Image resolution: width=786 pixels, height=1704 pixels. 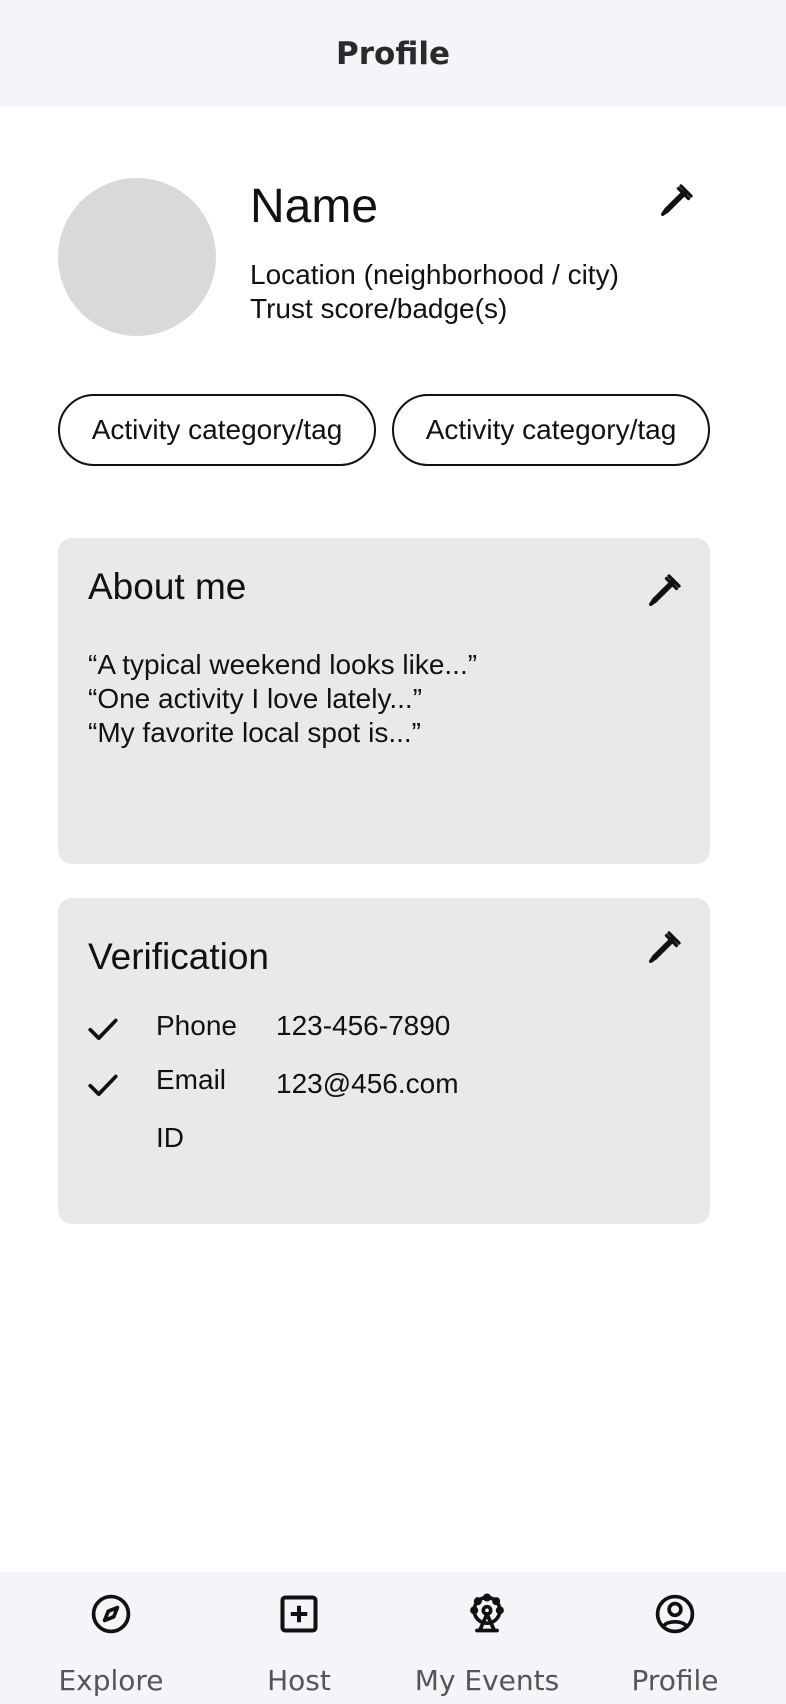 What do you see at coordinates (255, 698) in the screenshot?
I see `about-prompt: “One activity I love lately...”` at bounding box center [255, 698].